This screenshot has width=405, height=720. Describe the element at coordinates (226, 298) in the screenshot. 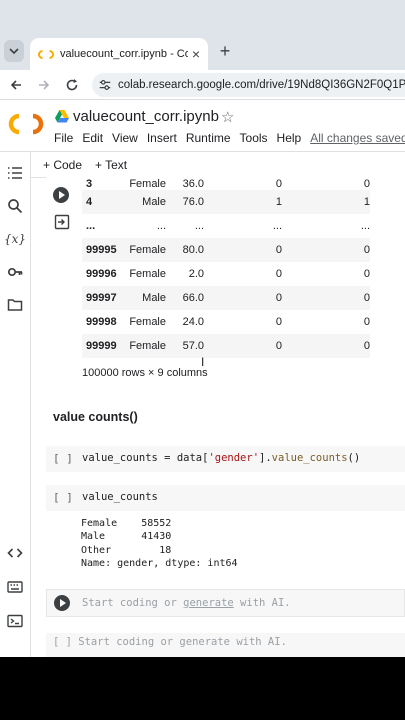

I see `table-row: 99997 Male 66.0 0 0` at that location.